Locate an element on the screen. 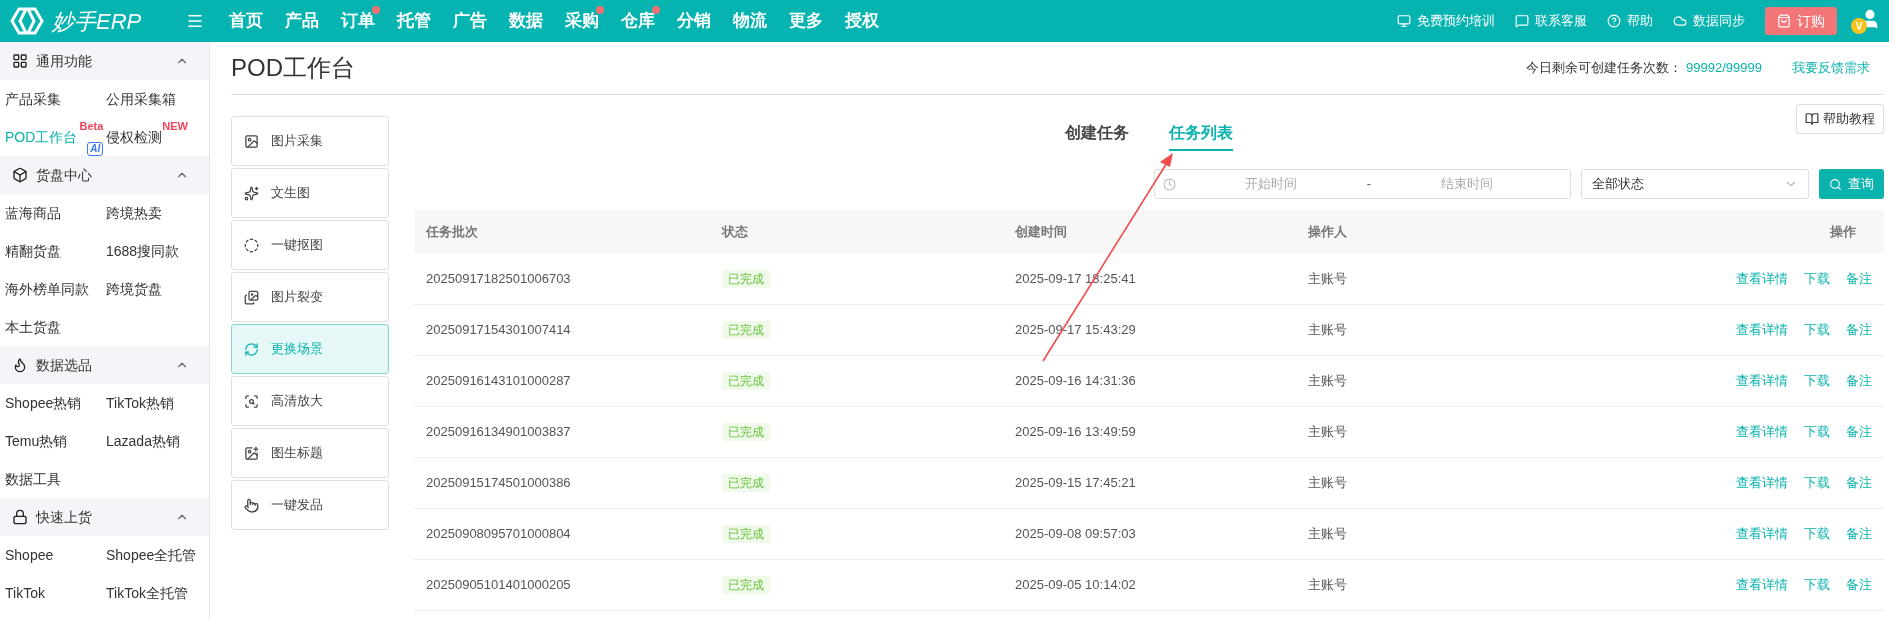 The width and height of the screenshot is (1889, 620). sidebar-item: 精翻货盘 is located at coordinates (55, 251).